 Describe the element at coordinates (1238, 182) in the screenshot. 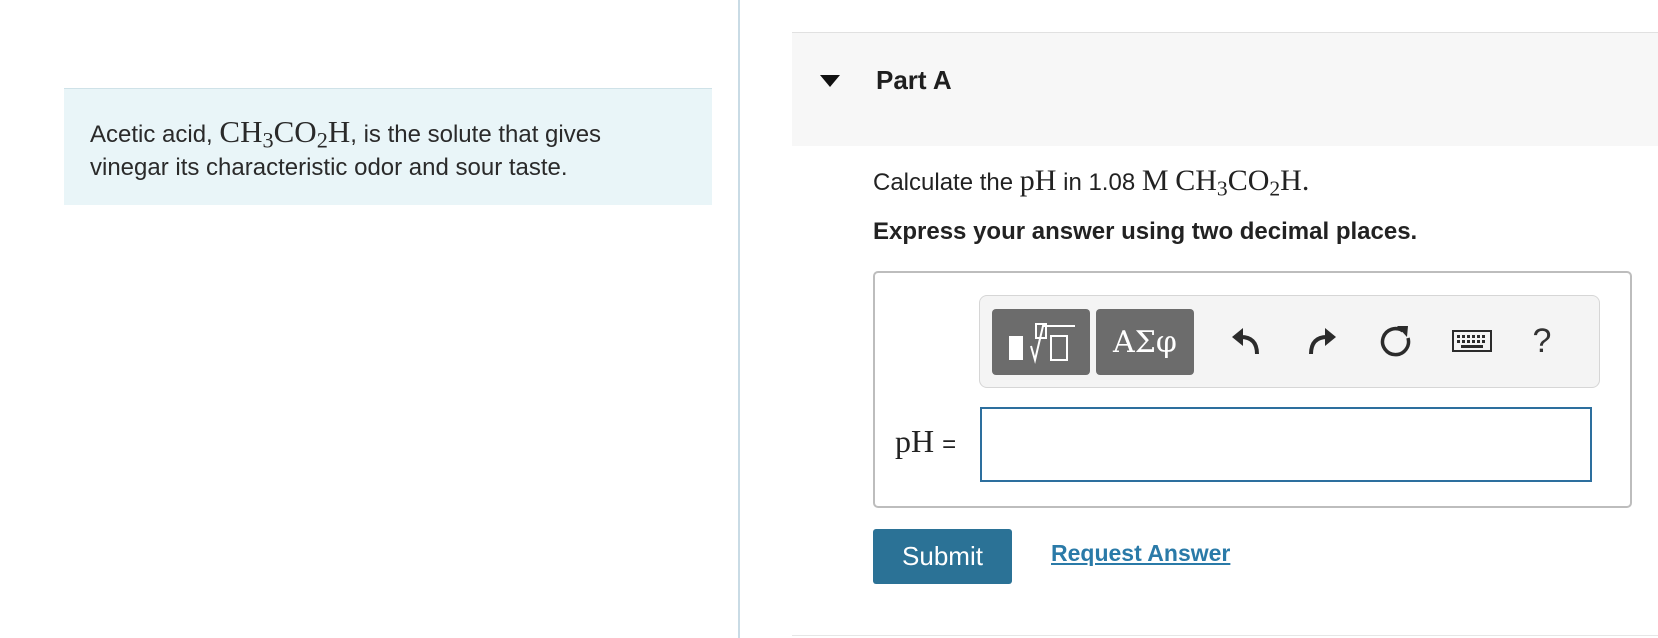

I see `question-formula: CH3CO2H` at that location.